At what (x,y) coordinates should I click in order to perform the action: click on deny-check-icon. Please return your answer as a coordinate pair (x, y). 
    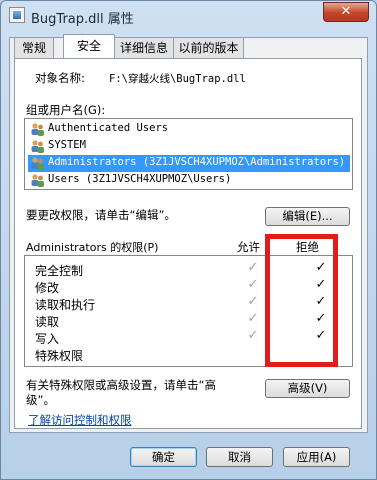
    Looking at the image, I should click on (321, 353).